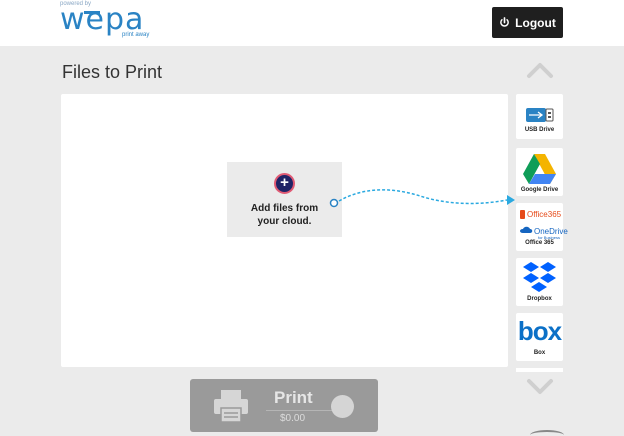 This screenshot has width=624, height=436. Describe the element at coordinates (92, 12) in the screenshot. I see `logo-macron` at that location.